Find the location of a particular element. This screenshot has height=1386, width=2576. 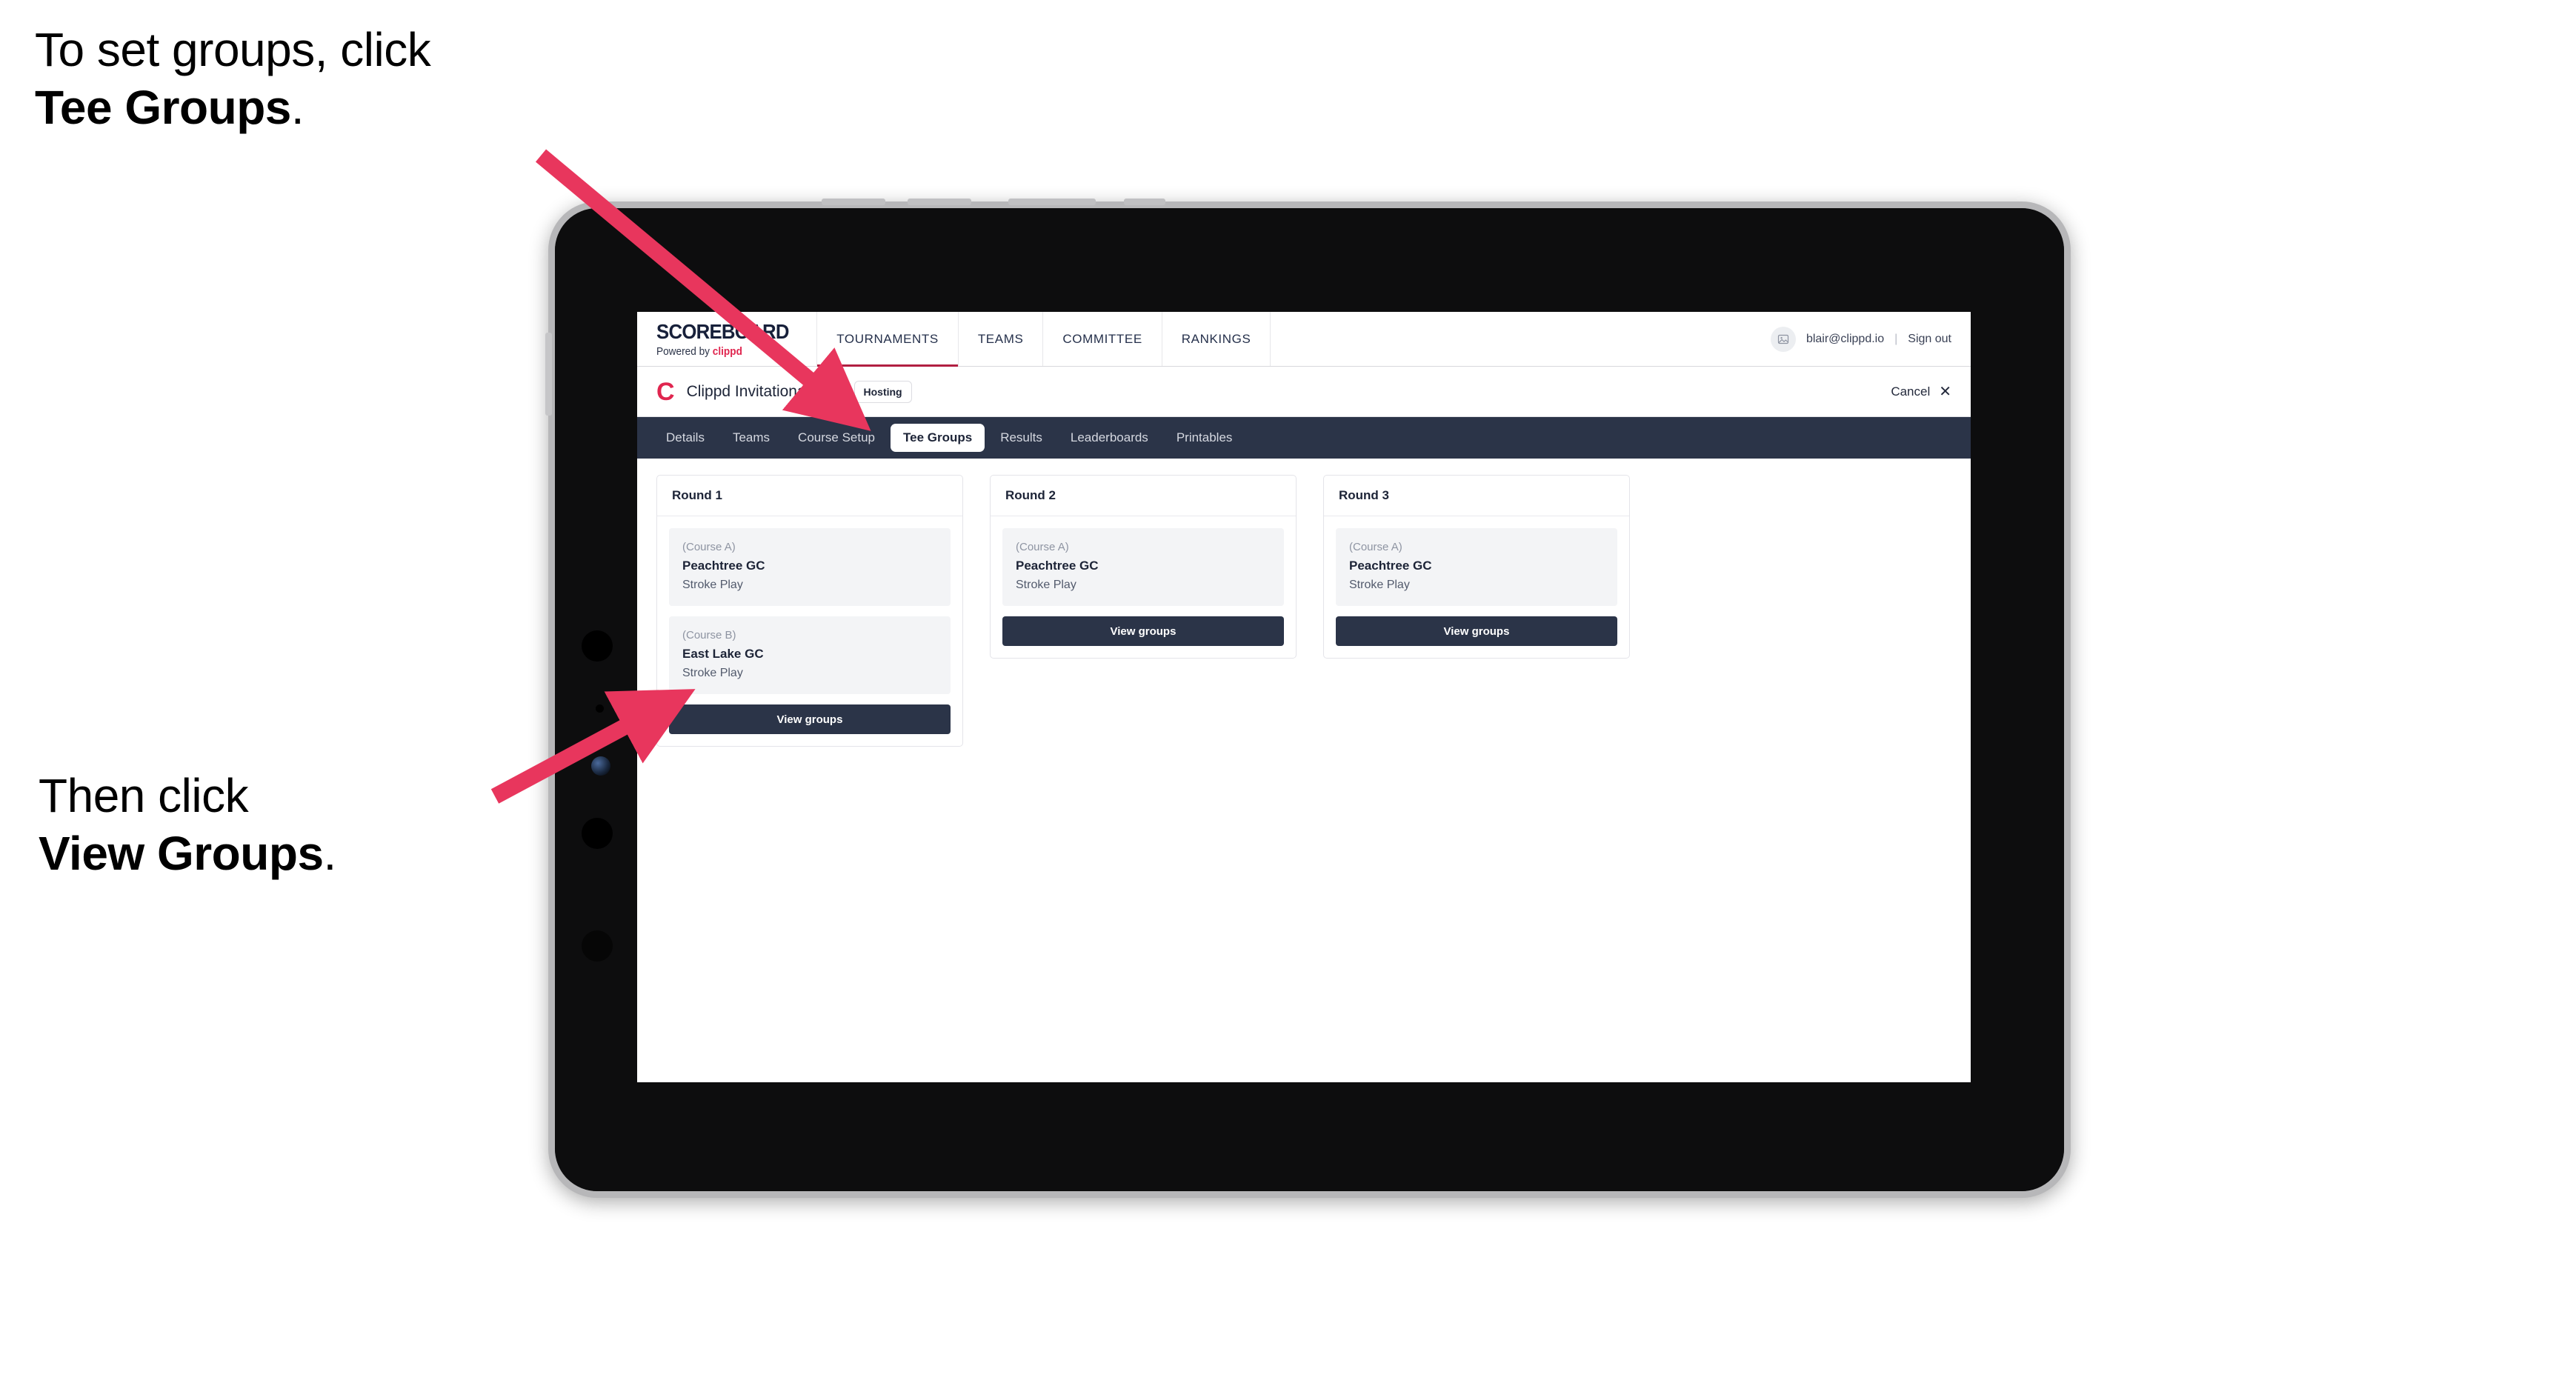

course-name: East Lake GC is located at coordinates (723, 654).